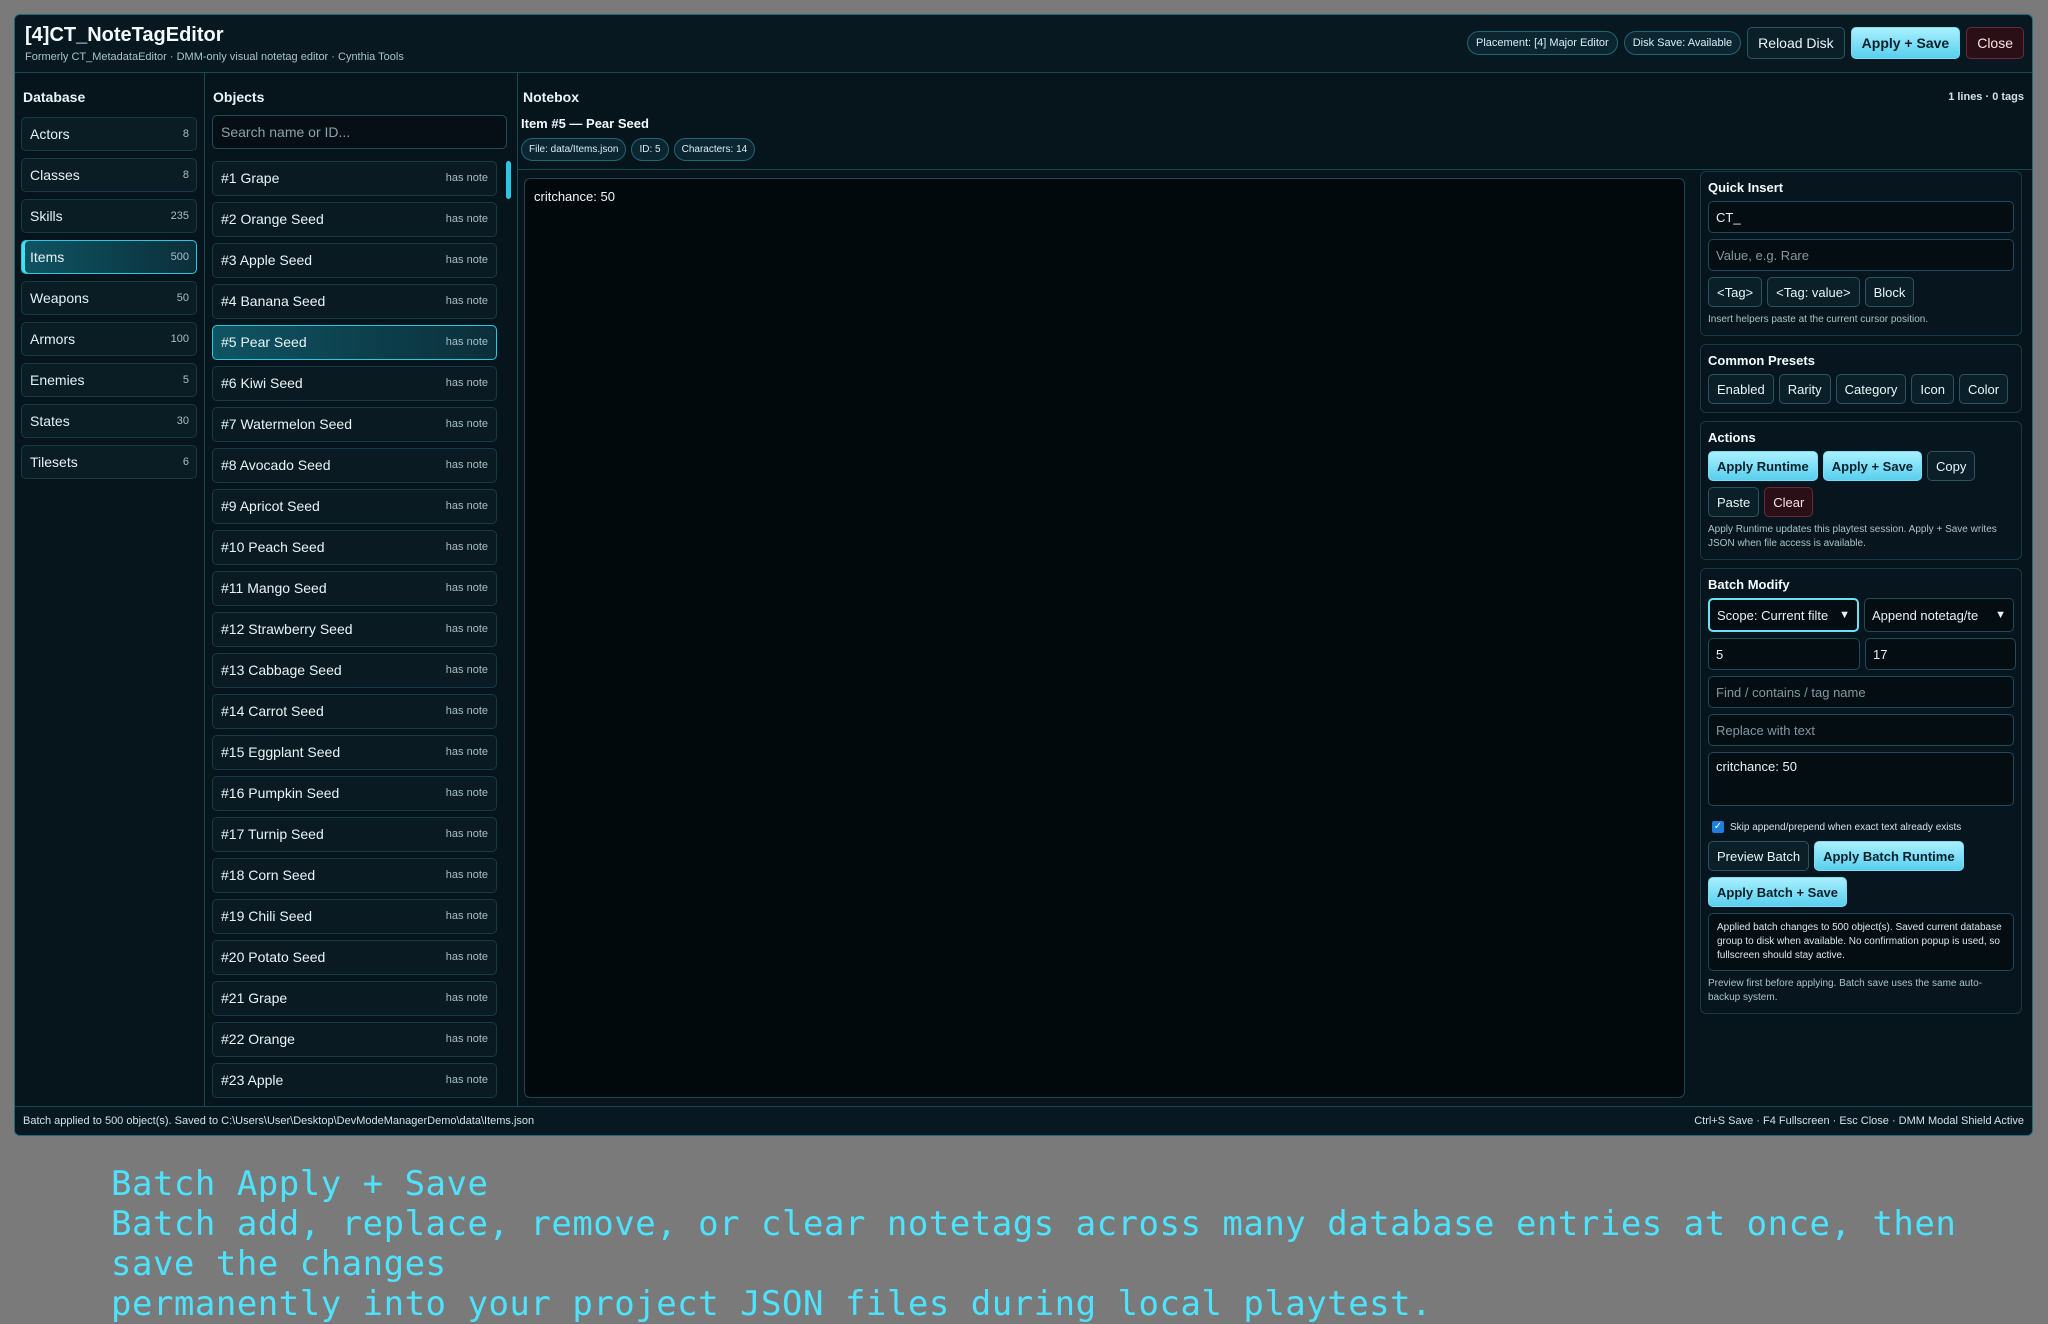 This screenshot has width=2048, height=1324. I want to click on database-heading: Database, so click(54, 97).